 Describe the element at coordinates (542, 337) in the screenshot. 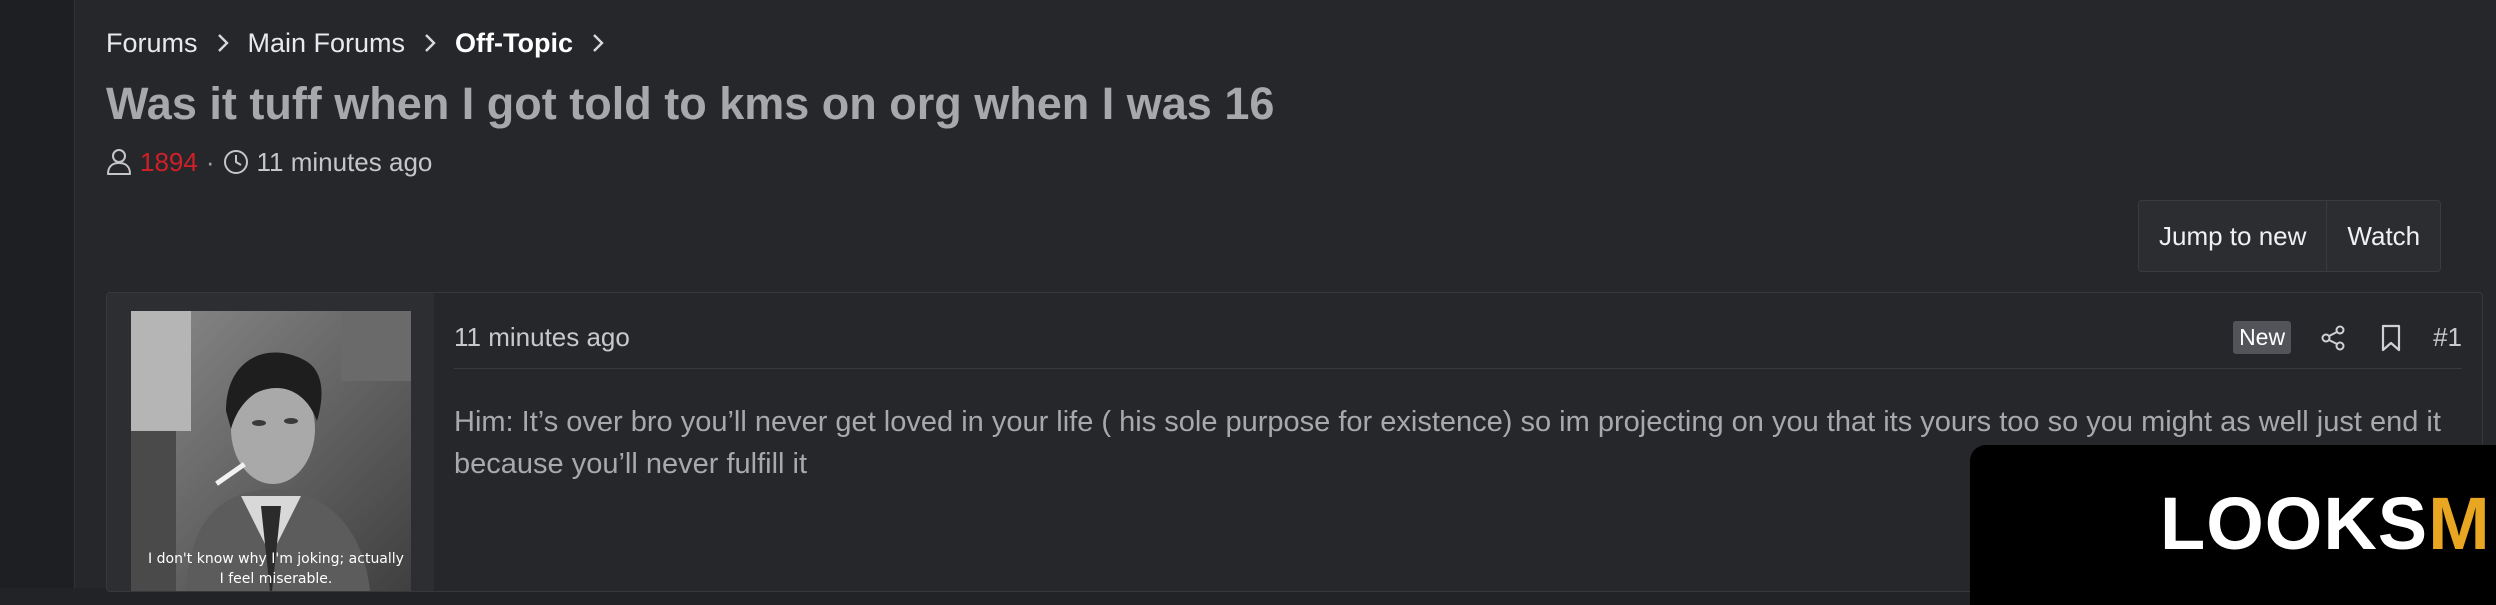

I see `post-time: 11 minutes ago` at that location.